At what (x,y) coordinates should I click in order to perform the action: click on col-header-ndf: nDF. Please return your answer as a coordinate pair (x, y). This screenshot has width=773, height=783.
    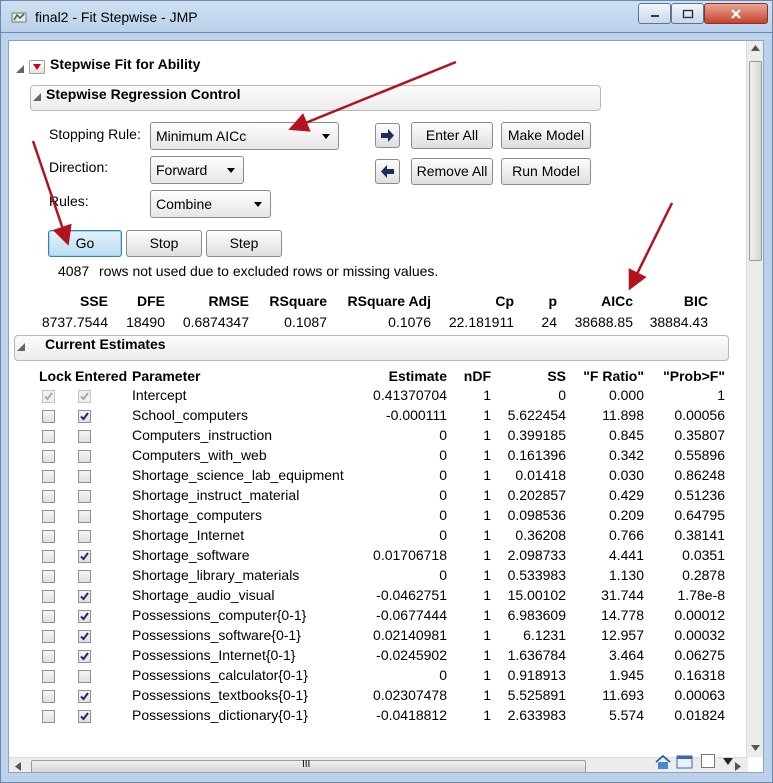
    Looking at the image, I should click on (477, 376).